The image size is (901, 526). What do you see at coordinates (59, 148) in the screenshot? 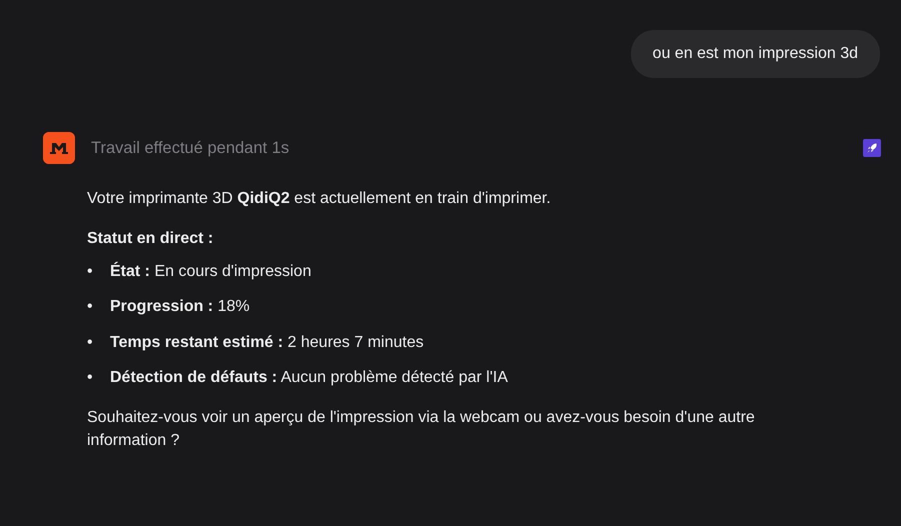
I see `logo-icon` at bounding box center [59, 148].